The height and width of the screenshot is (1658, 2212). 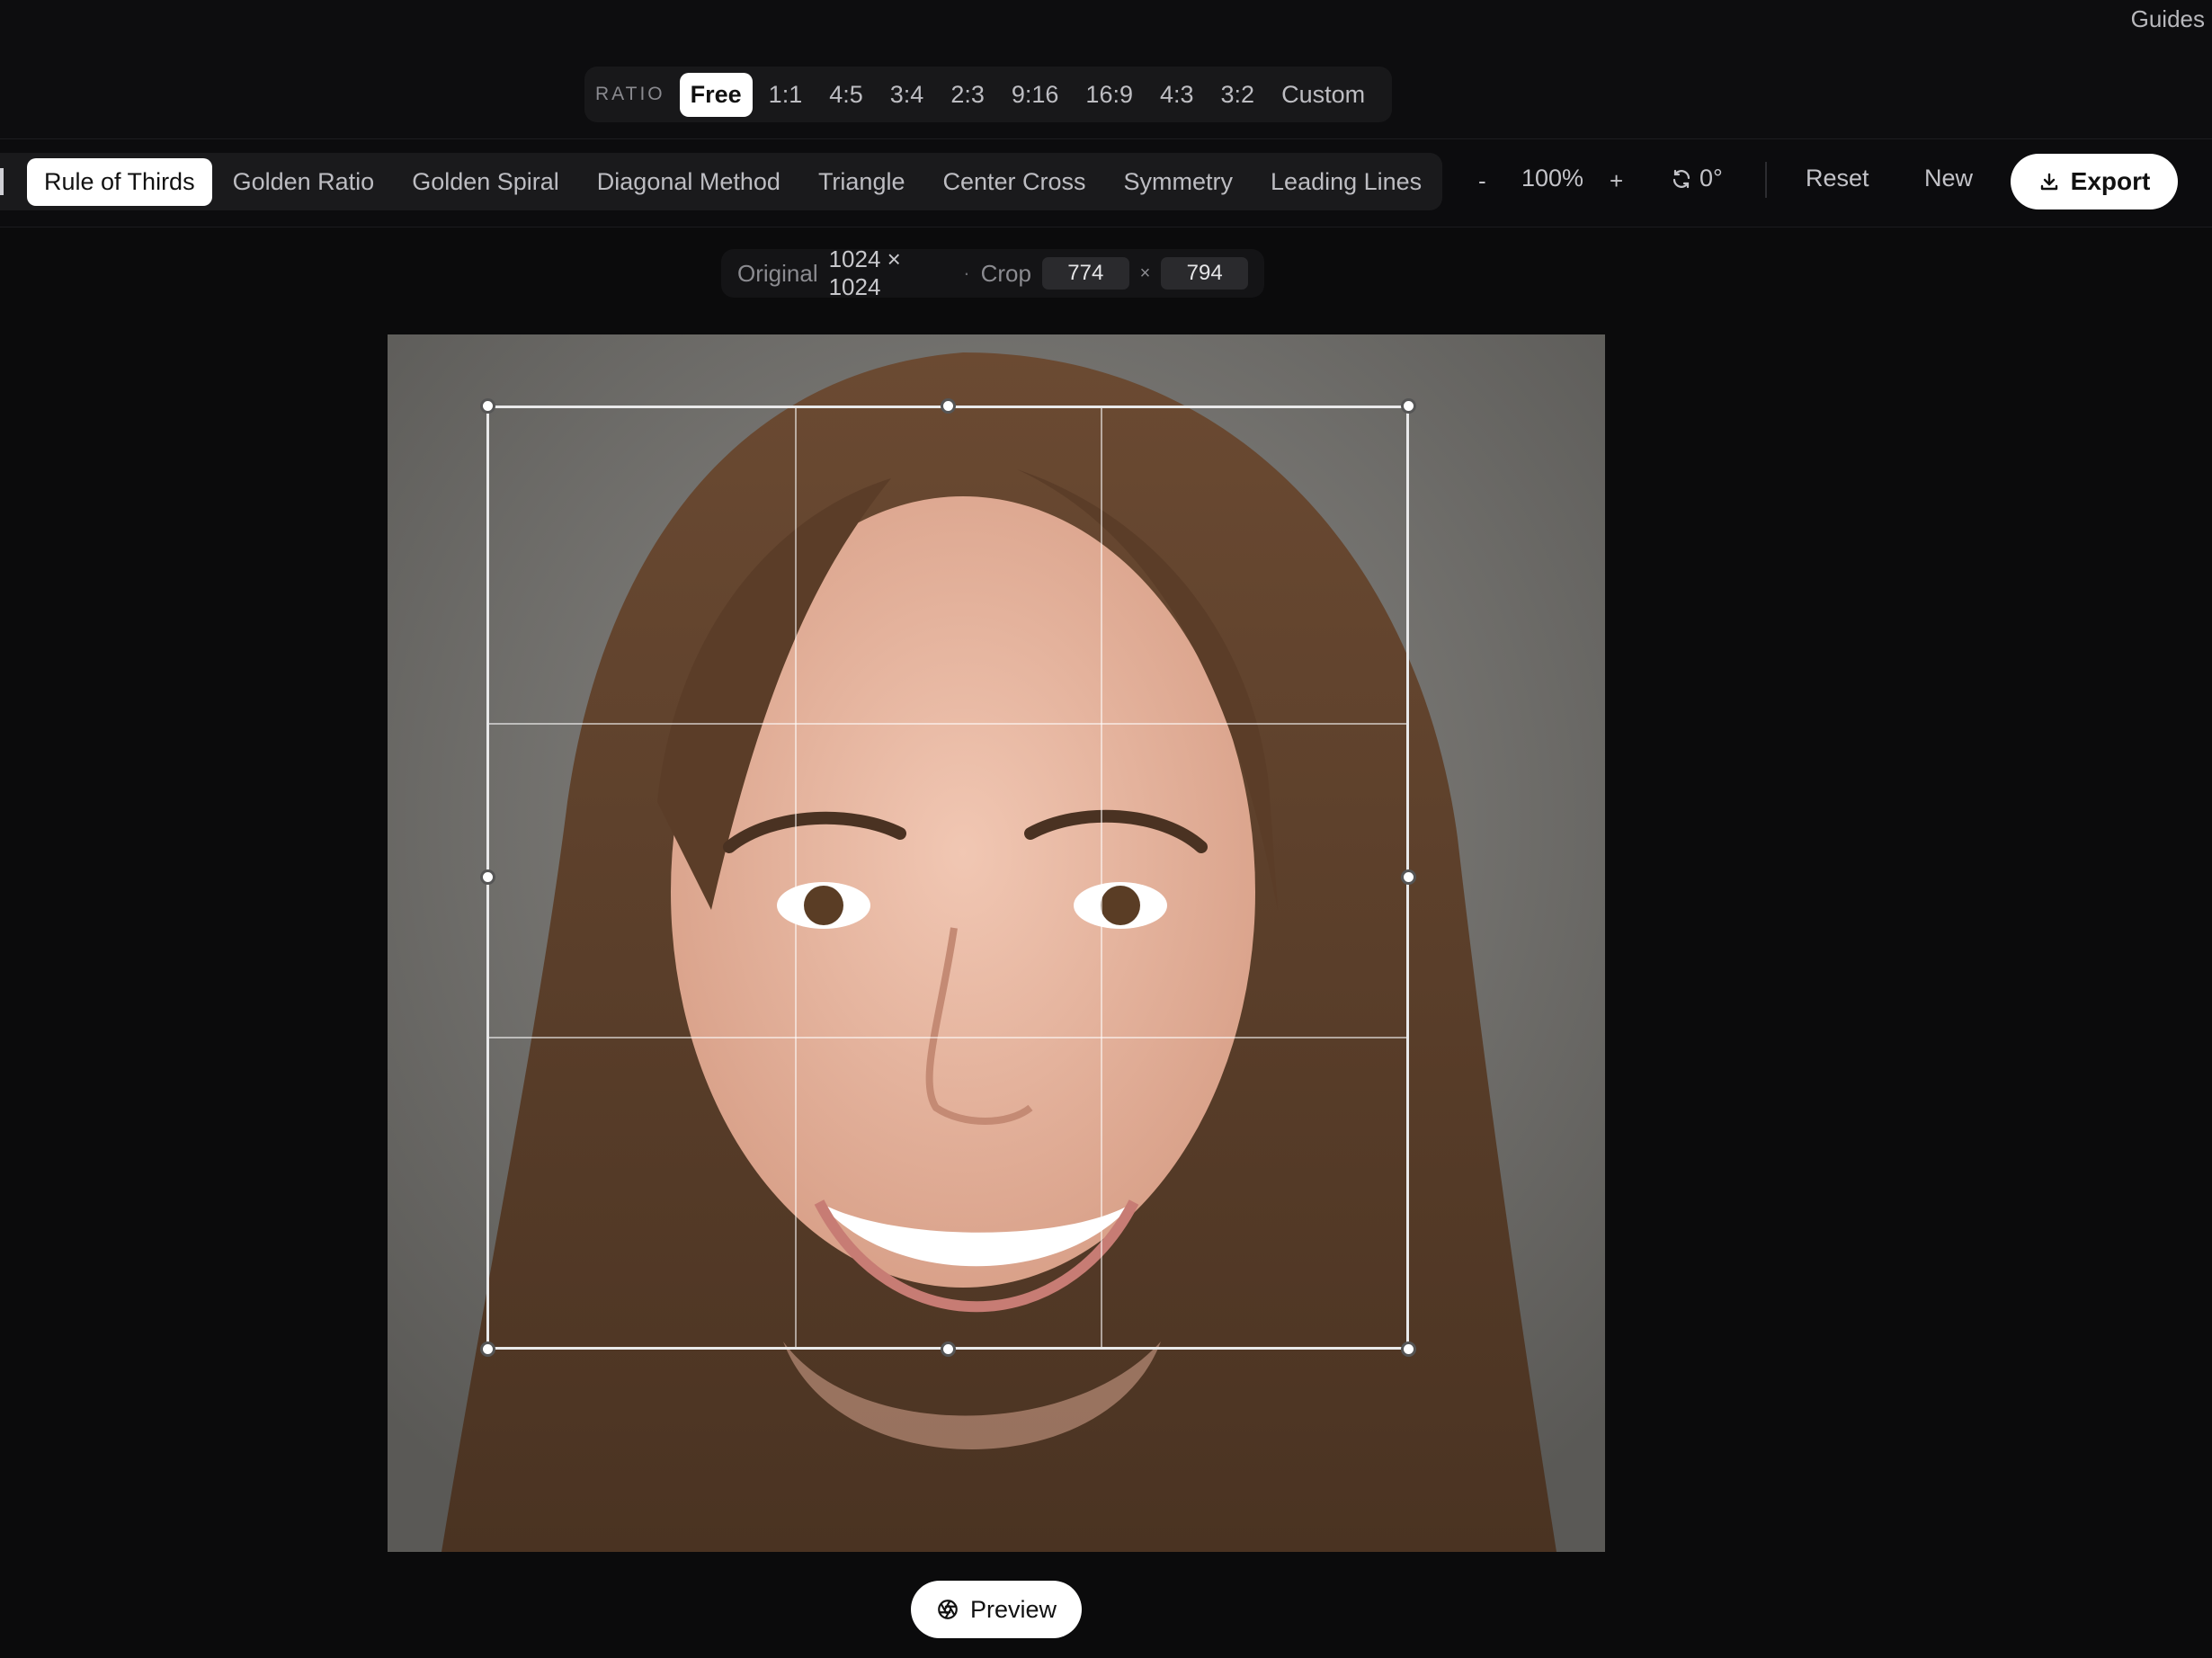 I want to click on download-icon, so click(x=2048, y=182).